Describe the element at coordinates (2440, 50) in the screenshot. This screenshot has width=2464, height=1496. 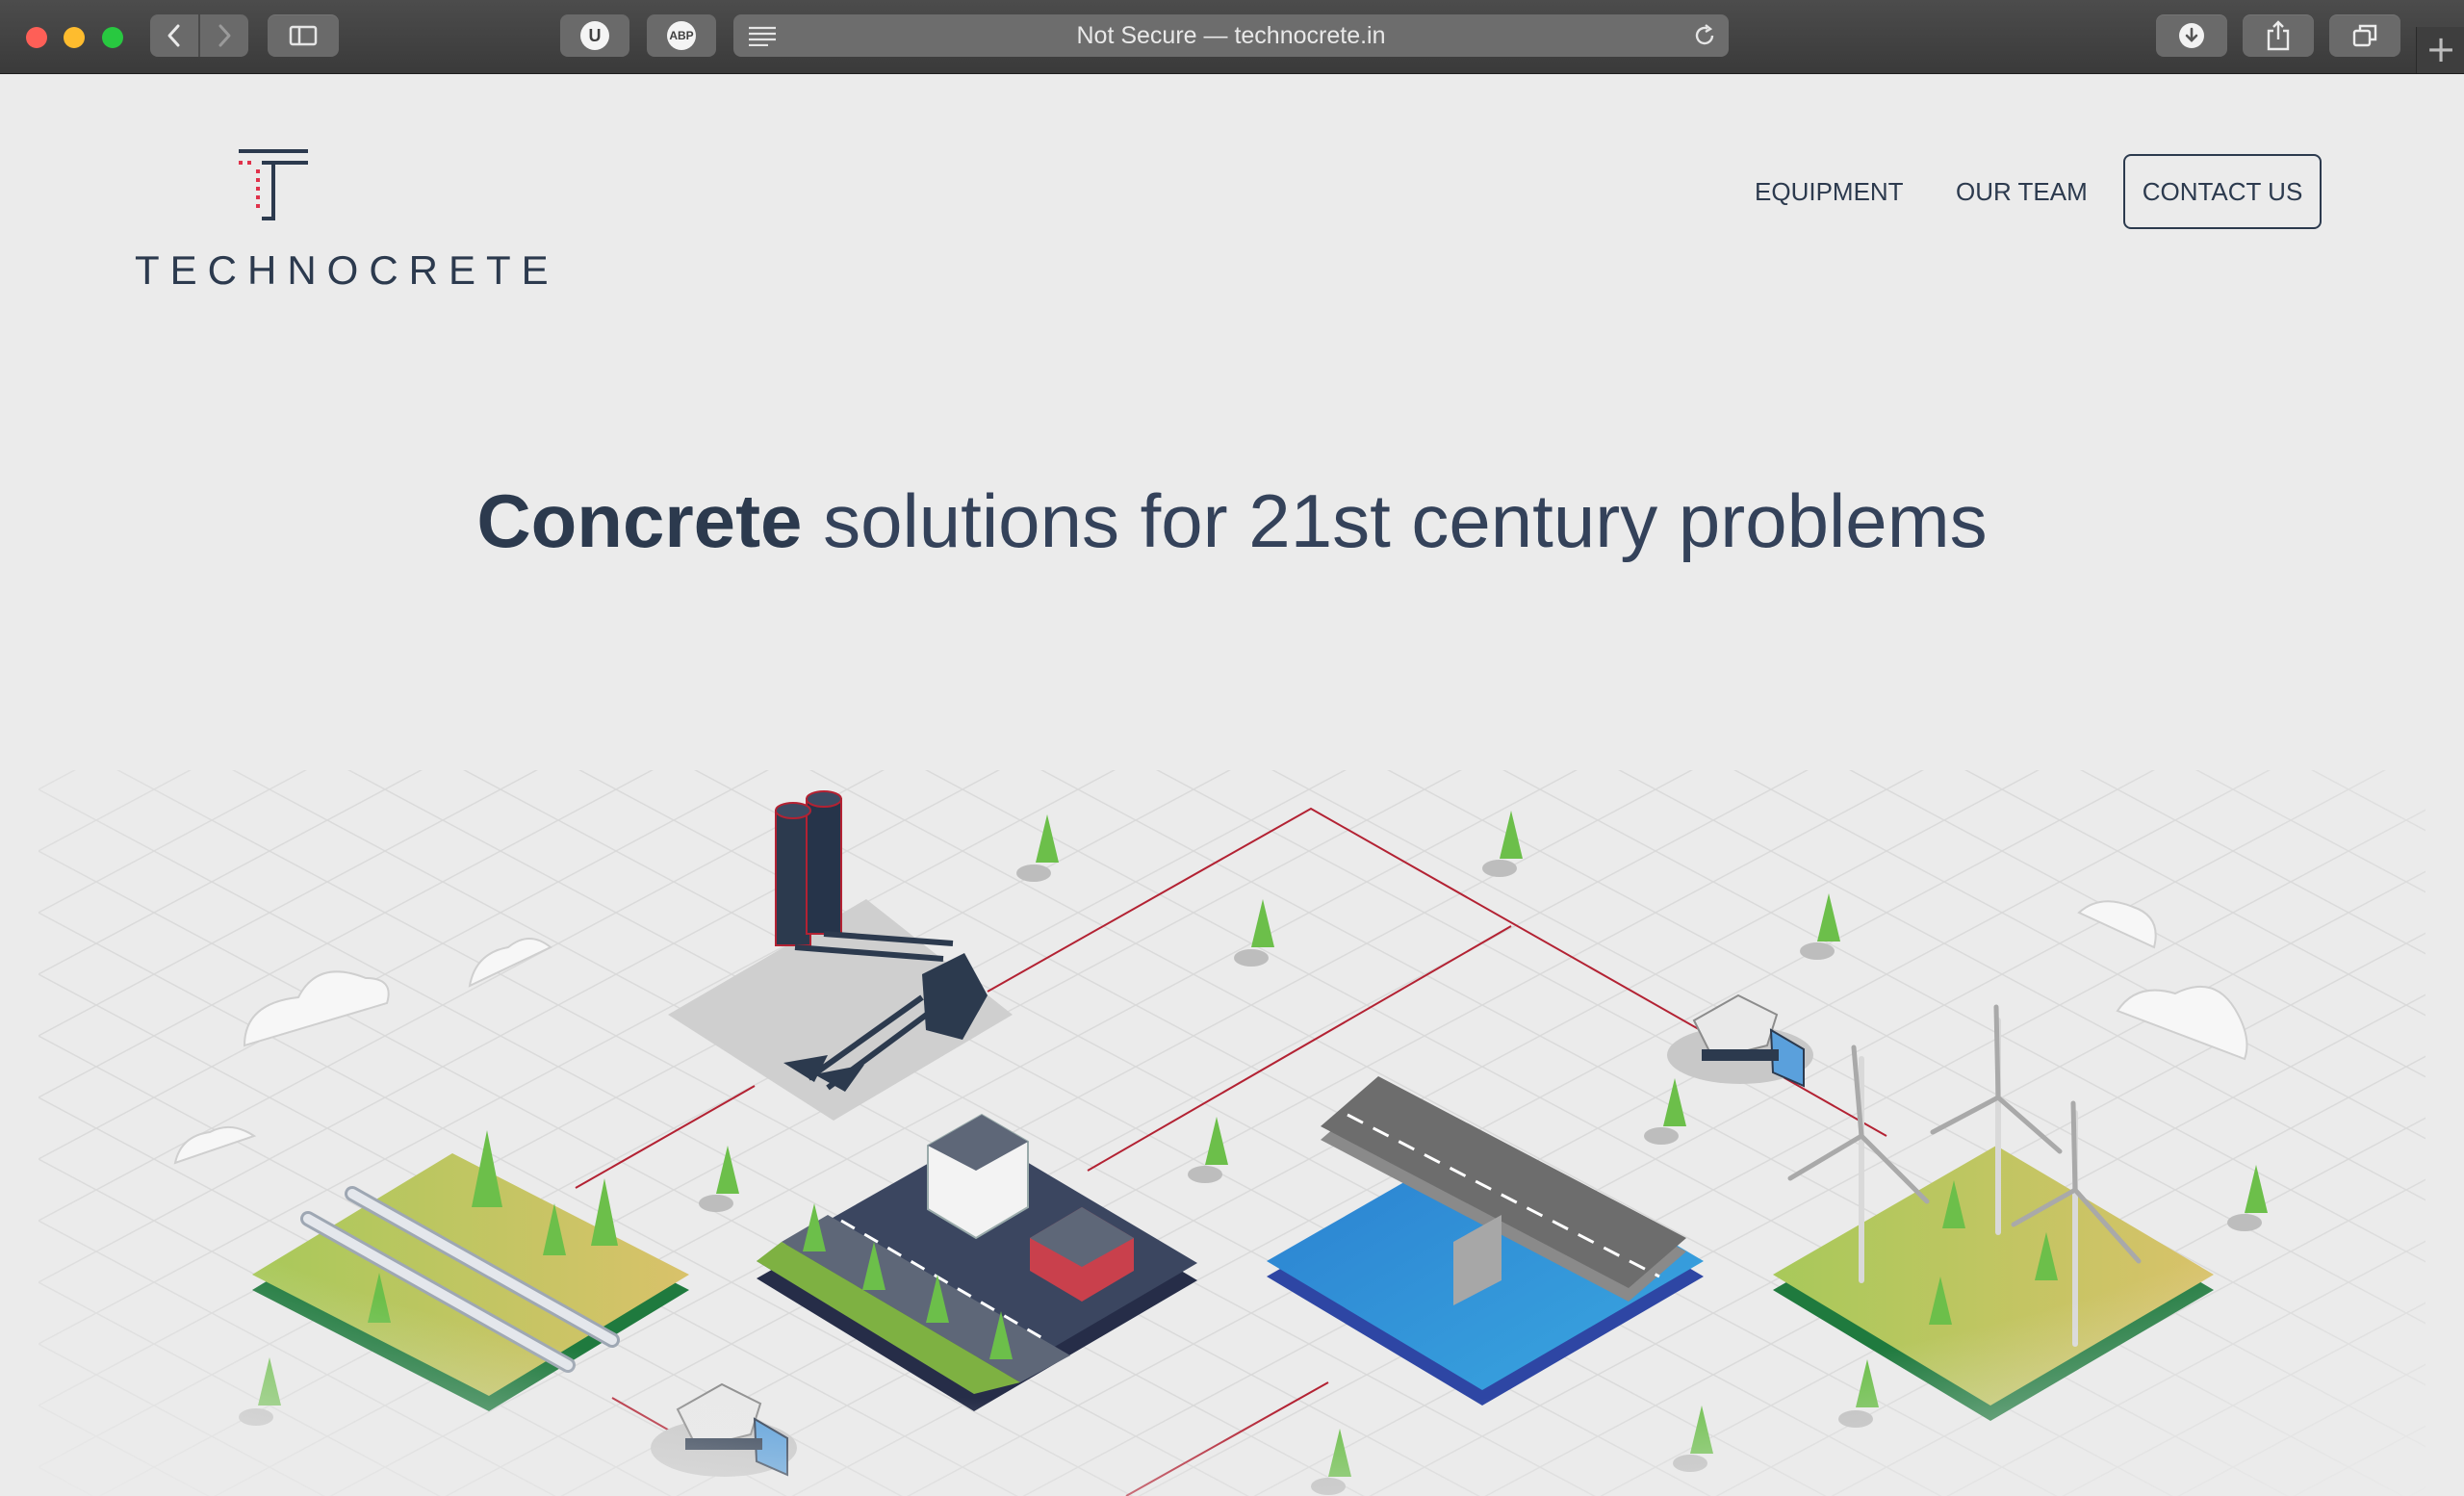
I see `new-tab-button: +` at that location.